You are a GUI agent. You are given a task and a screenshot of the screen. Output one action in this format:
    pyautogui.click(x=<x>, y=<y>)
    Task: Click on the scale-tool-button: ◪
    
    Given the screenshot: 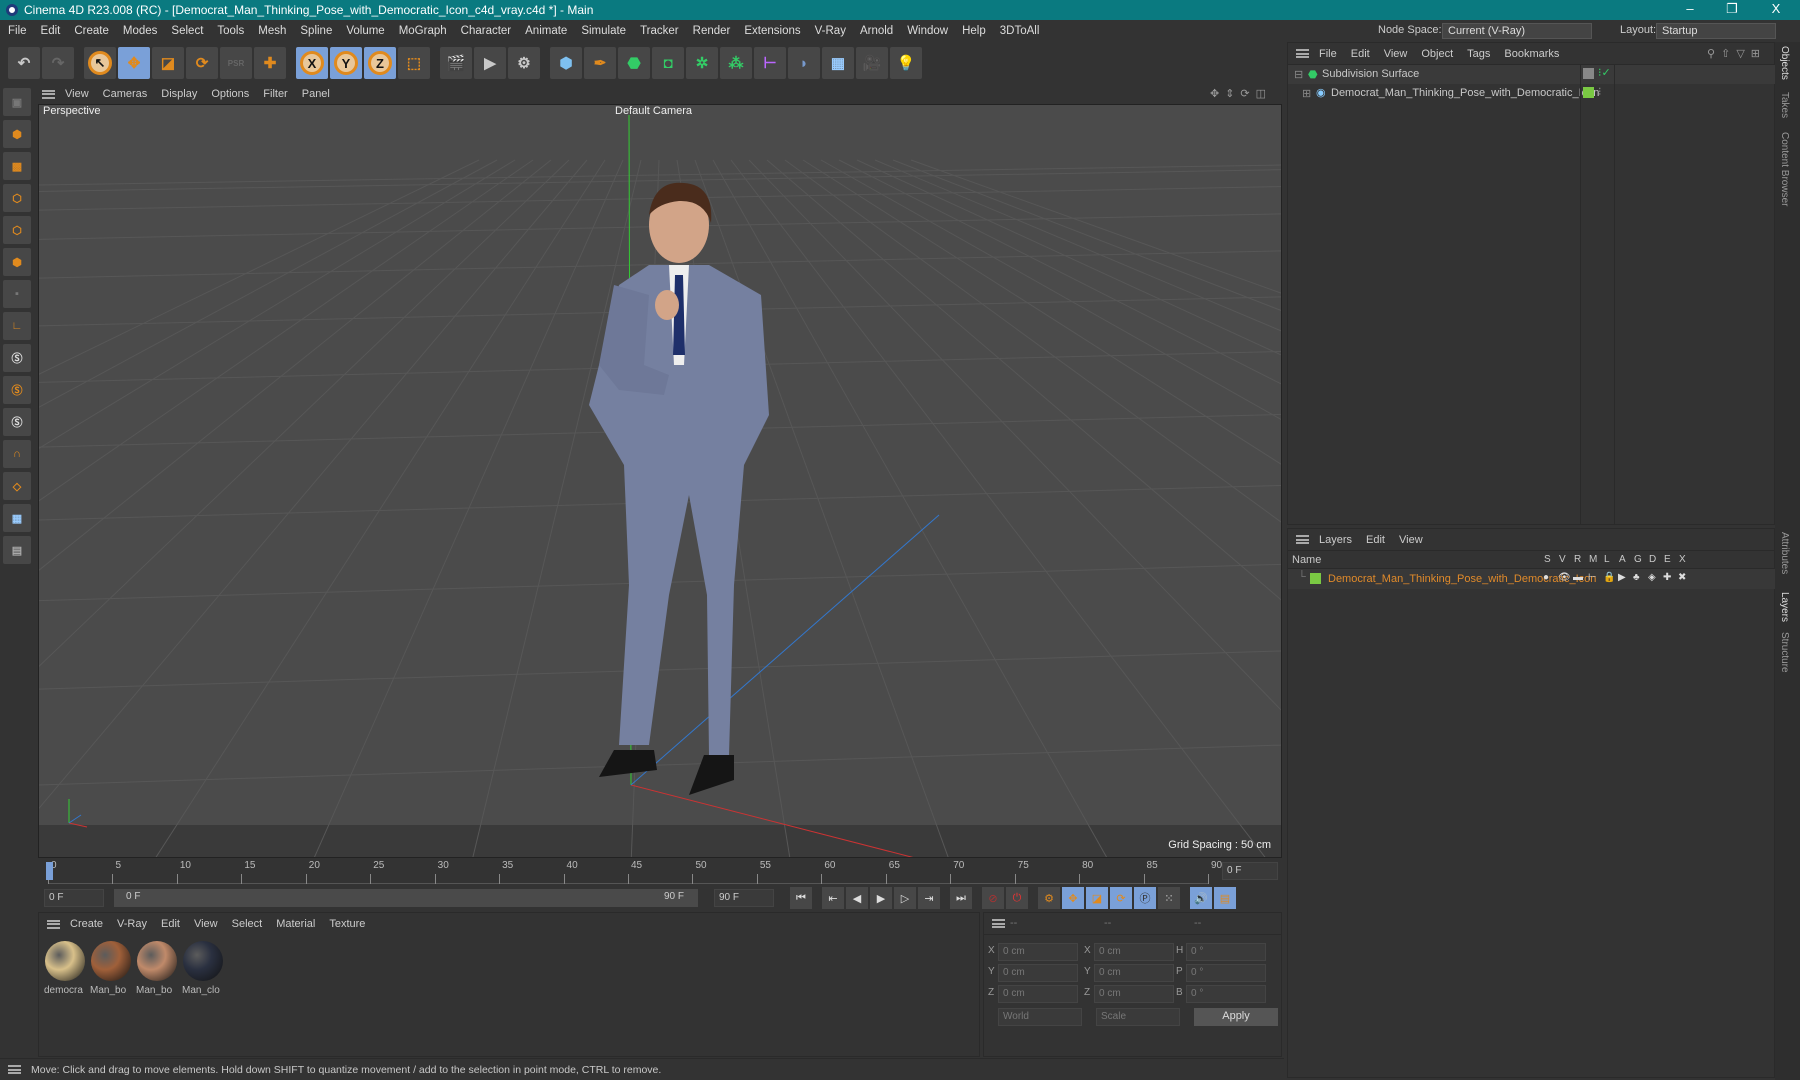 What is the action you would take?
    pyautogui.click(x=168, y=63)
    